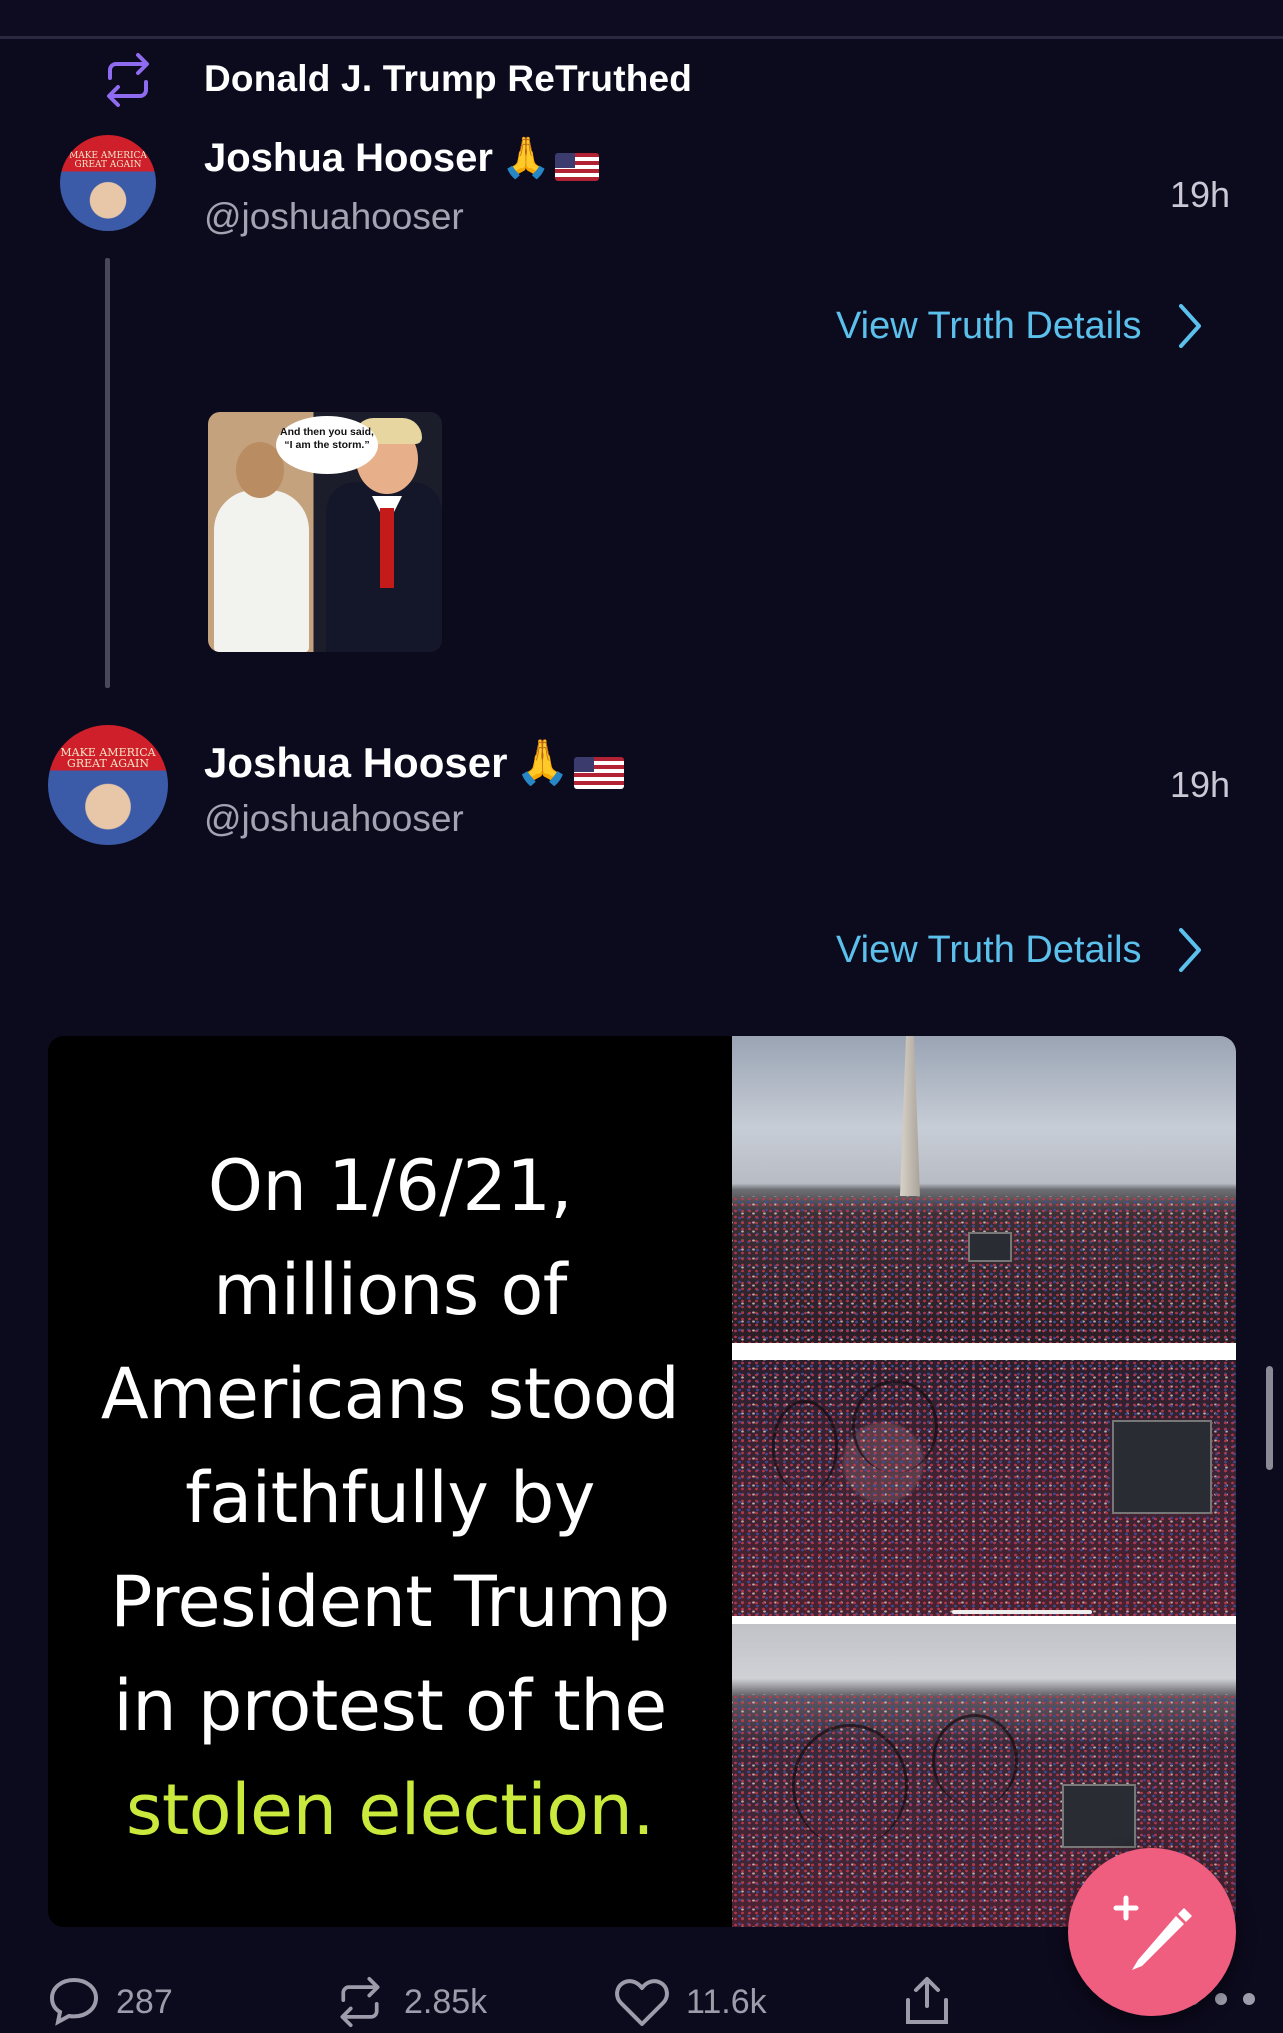 This screenshot has height=2033, width=1283. What do you see at coordinates (390, 1394) in the screenshot?
I see `quote-line: Americans stood` at bounding box center [390, 1394].